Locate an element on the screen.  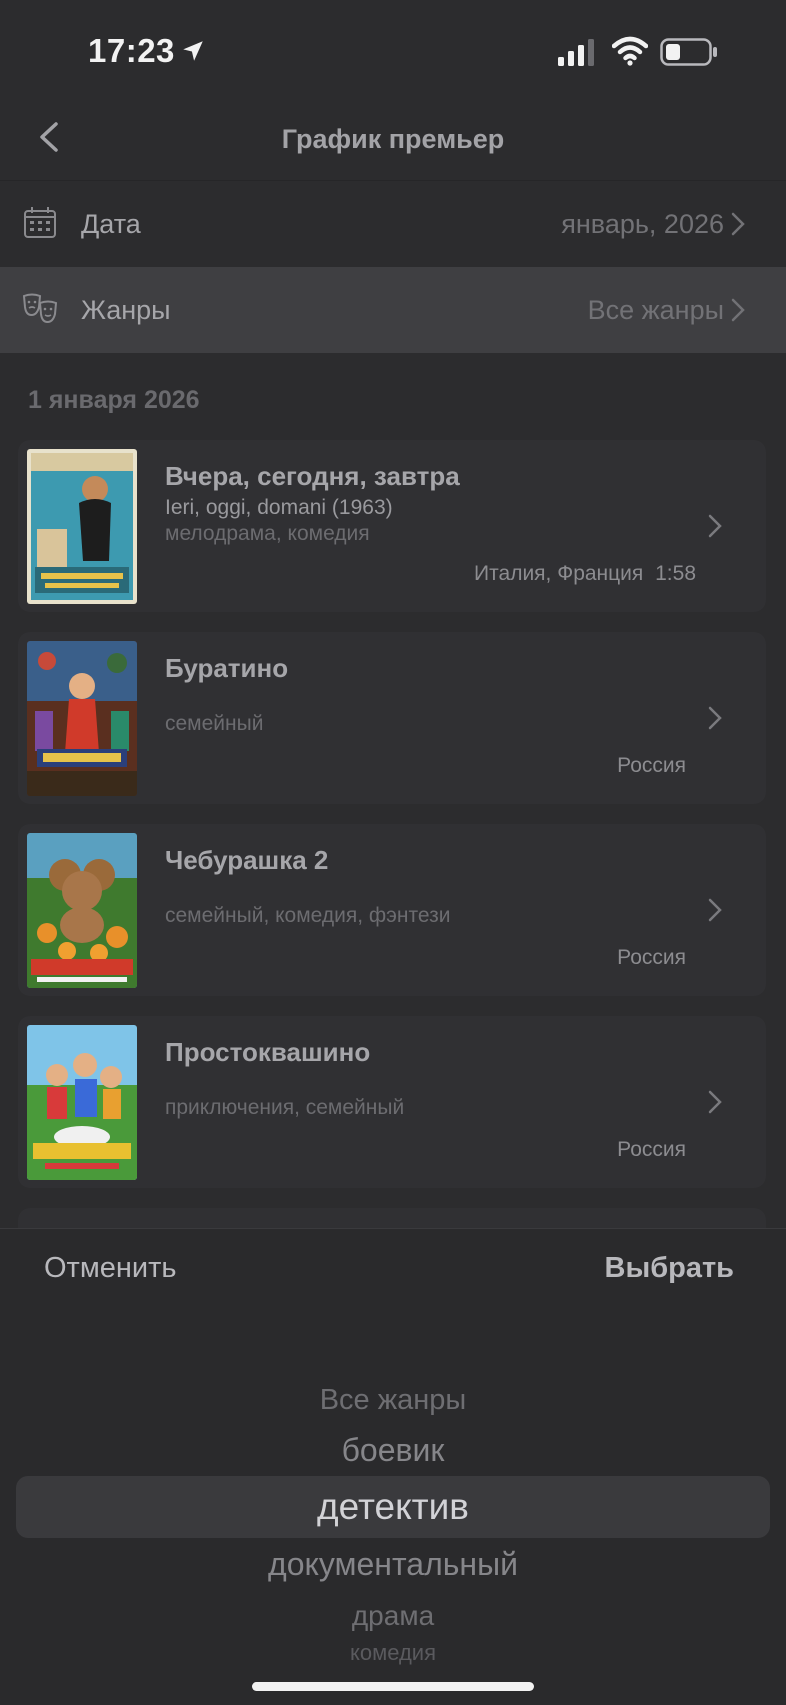
movie-genres: семейный is located at coordinates (214, 723).